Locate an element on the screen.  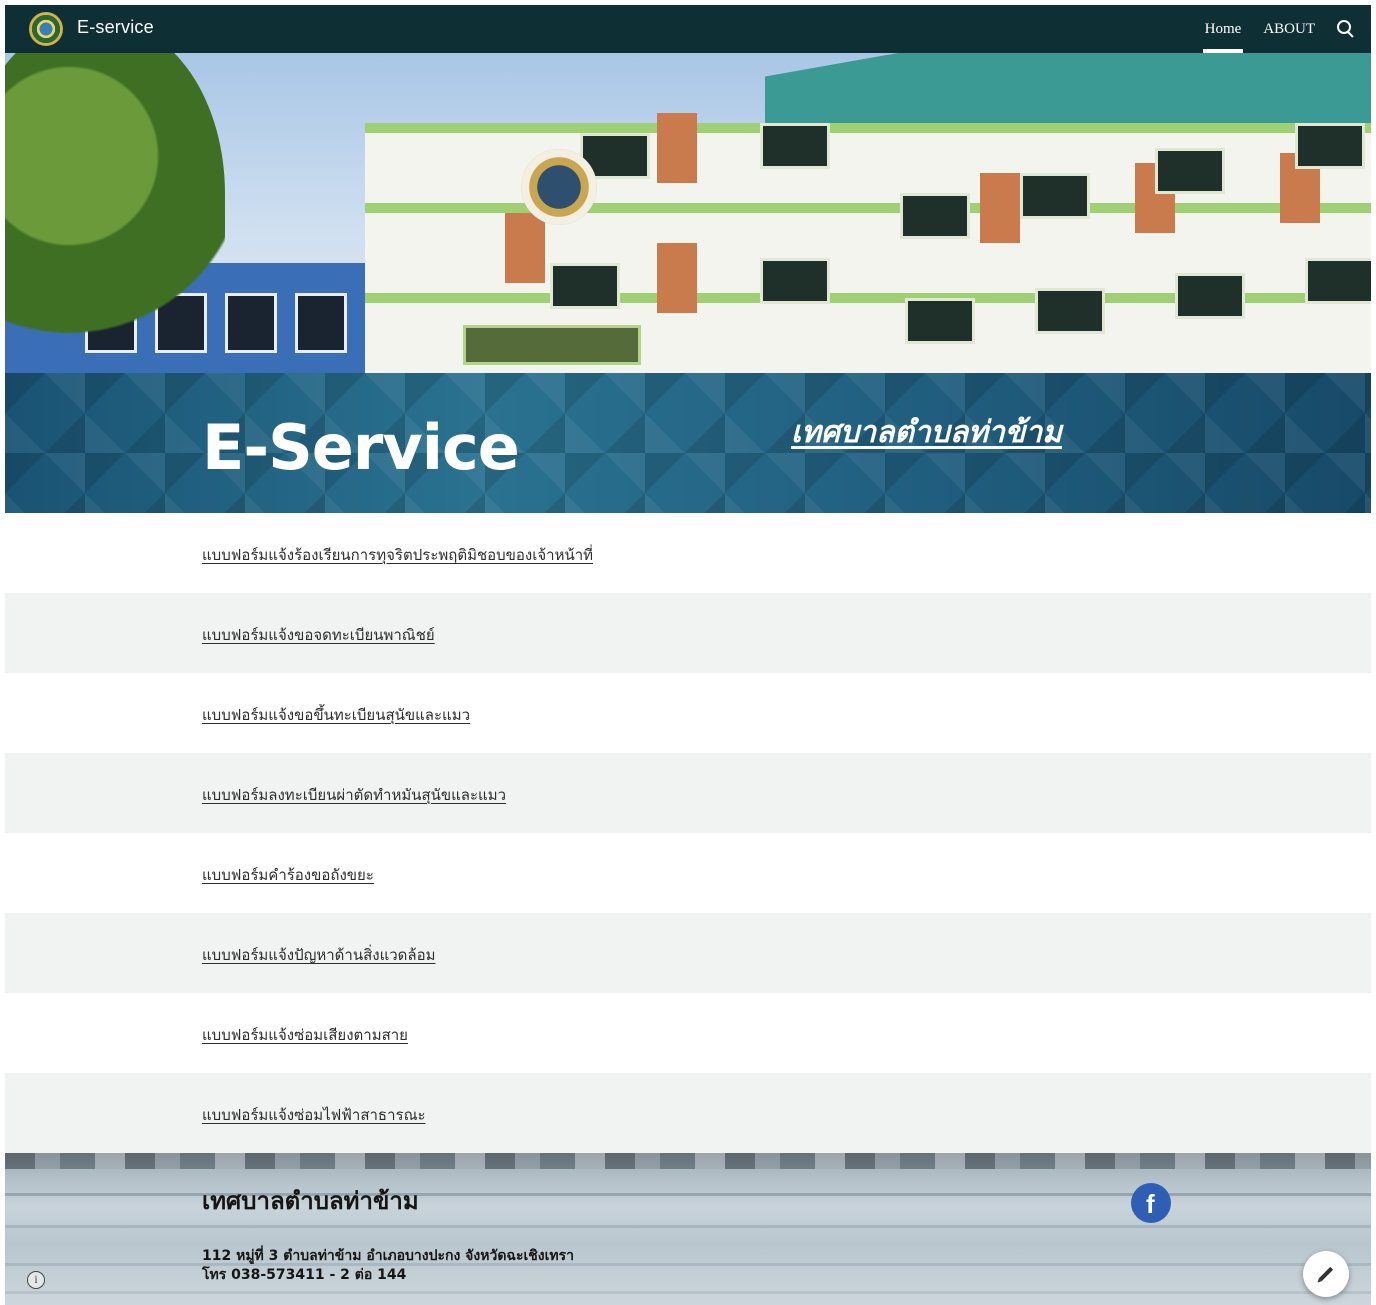
form-link-garbage-bin-request: แบบฟอร์มคำร้องขอถังขยะ is located at coordinates (288, 875).